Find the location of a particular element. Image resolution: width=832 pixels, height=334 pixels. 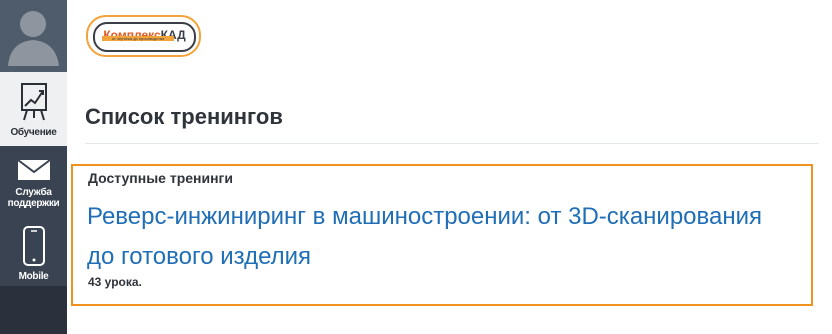

training-chart-icon is located at coordinates (33, 102).